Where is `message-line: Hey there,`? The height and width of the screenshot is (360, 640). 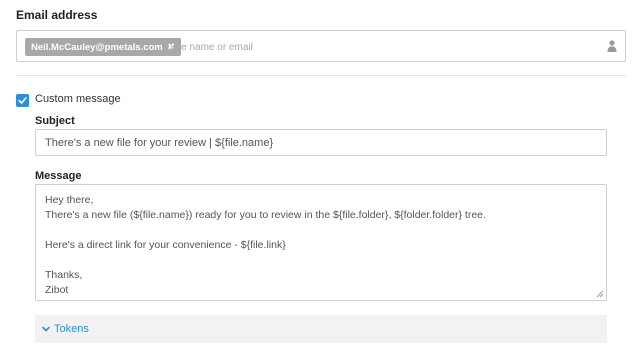
message-line: Hey there, is located at coordinates (69, 200).